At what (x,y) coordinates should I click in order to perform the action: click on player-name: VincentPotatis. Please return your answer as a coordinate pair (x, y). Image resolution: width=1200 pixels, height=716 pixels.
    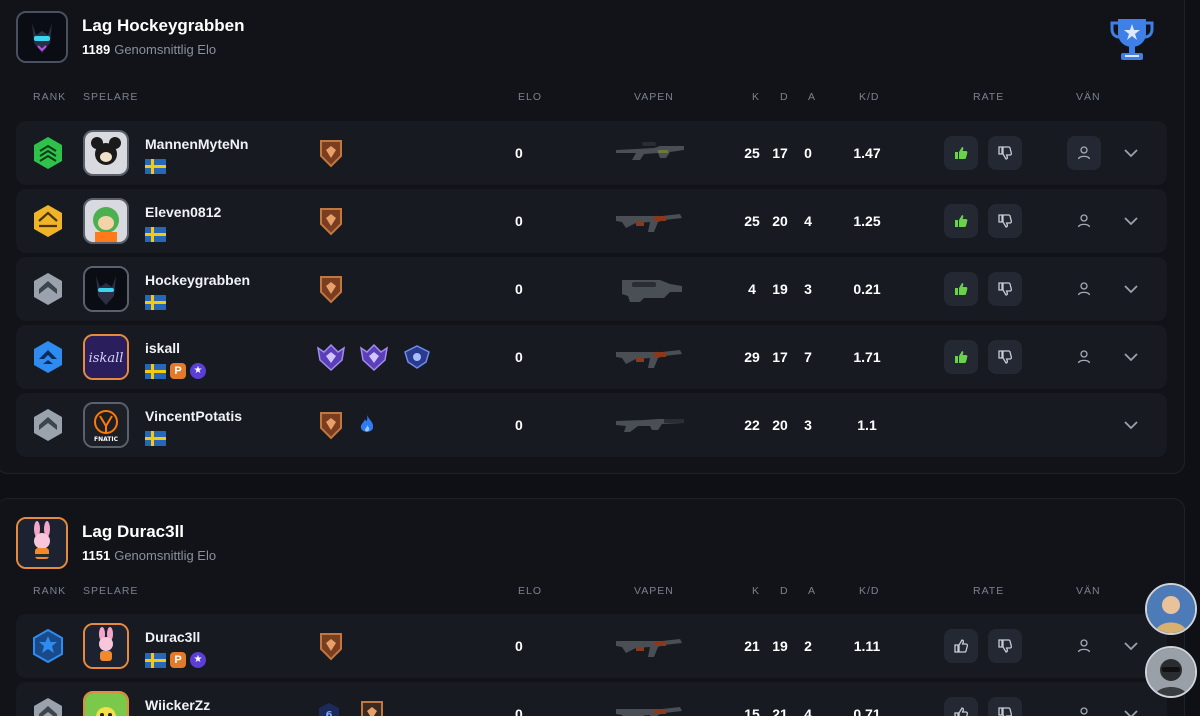
    Looking at the image, I should click on (193, 416).